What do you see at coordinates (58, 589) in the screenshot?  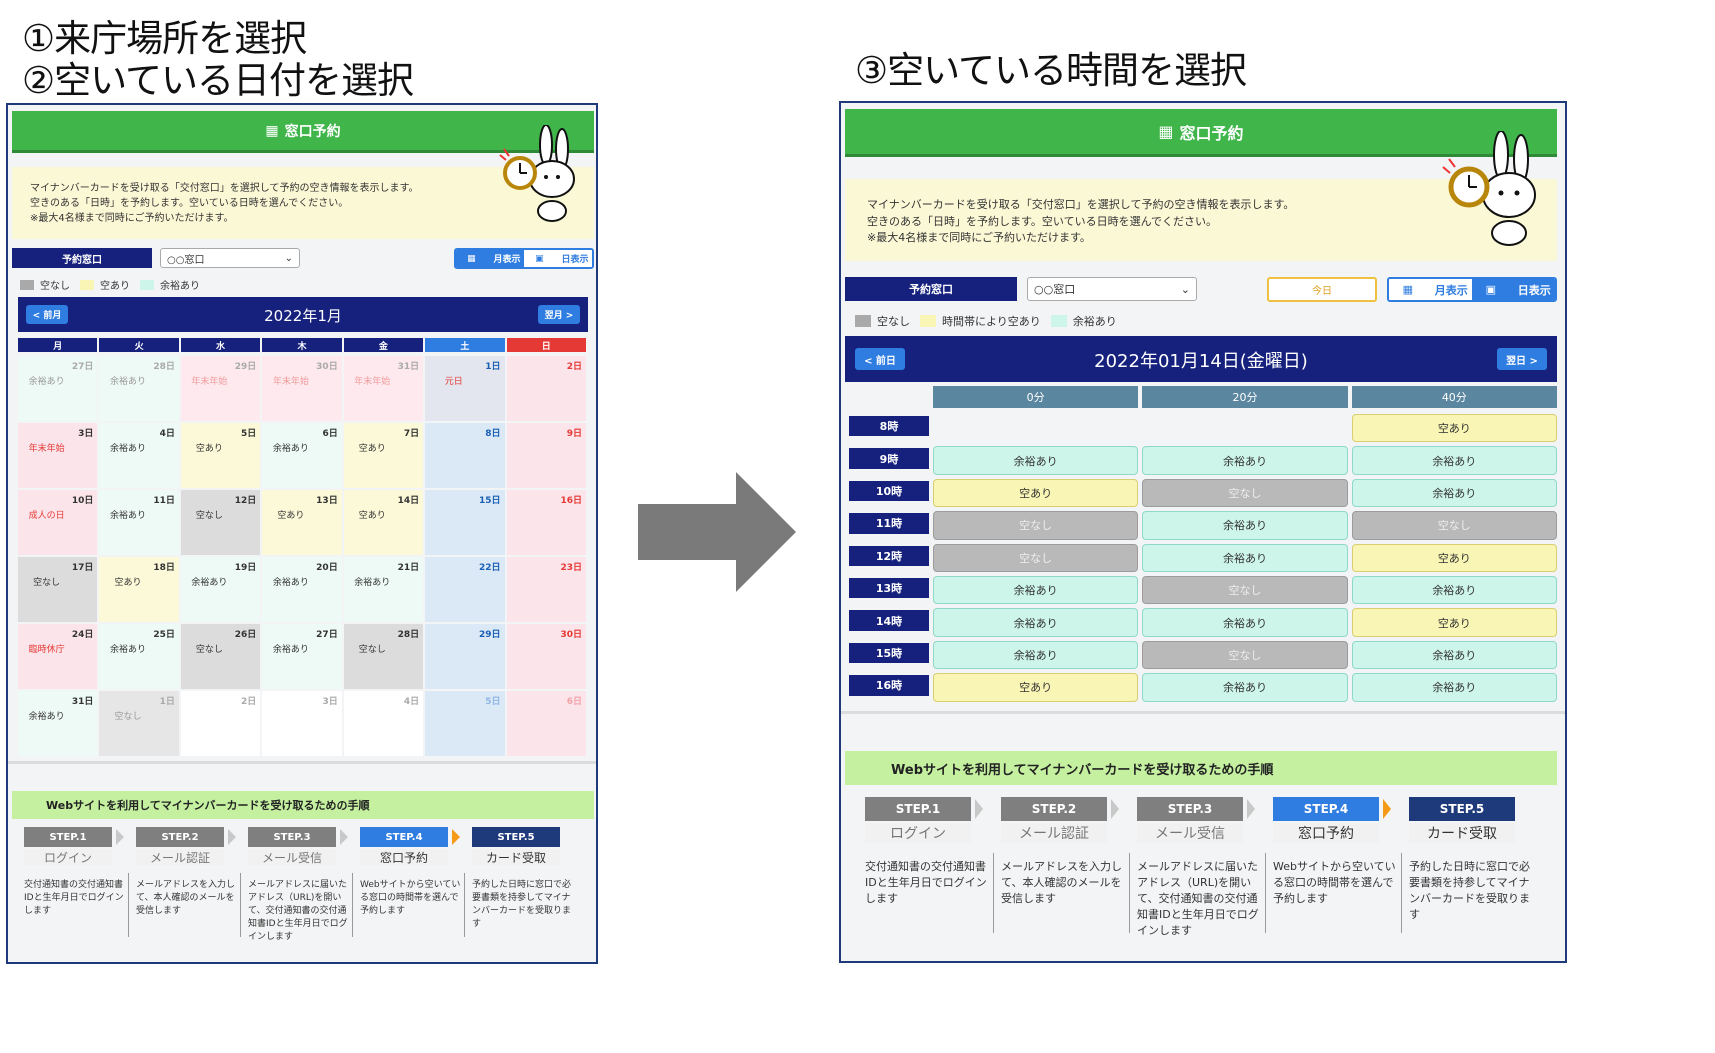 I see `calendar-day-cell: 17日 空なし` at bounding box center [58, 589].